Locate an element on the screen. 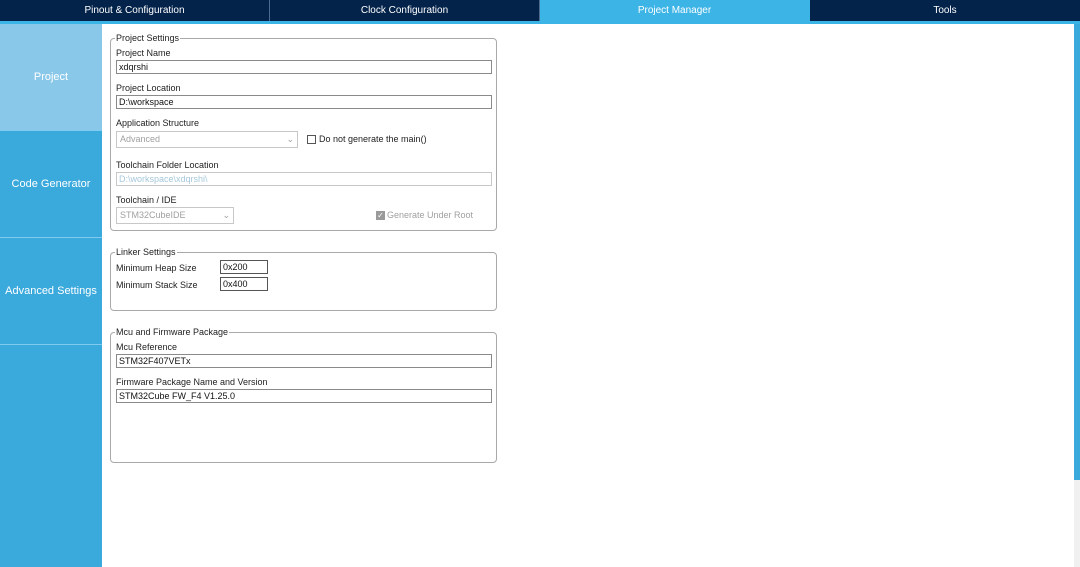 This screenshot has height=567, width=1080. firmware-package-input: STM32Cube FW_F4 V1.25.0 is located at coordinates (304, 396).